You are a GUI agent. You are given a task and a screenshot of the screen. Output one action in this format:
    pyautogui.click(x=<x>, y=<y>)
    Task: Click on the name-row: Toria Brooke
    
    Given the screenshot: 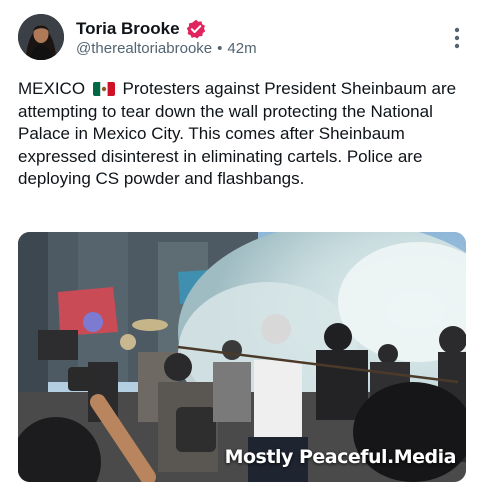 What is the action you would take?
    pyautogui.click(x=141, y=29)
    